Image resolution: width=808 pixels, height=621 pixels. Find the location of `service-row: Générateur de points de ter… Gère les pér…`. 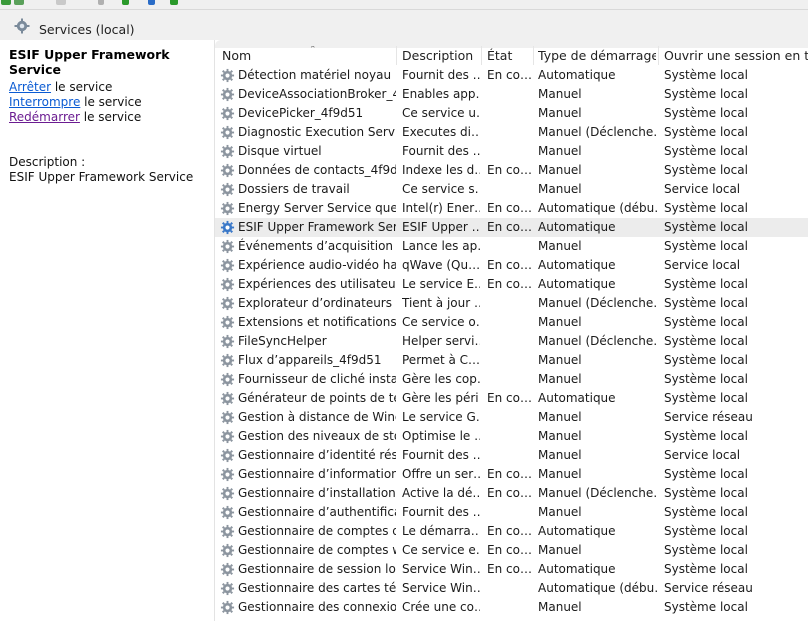

service-row: Générateur de points de ter… Gère les pér… is located at coordinates (511, 398).